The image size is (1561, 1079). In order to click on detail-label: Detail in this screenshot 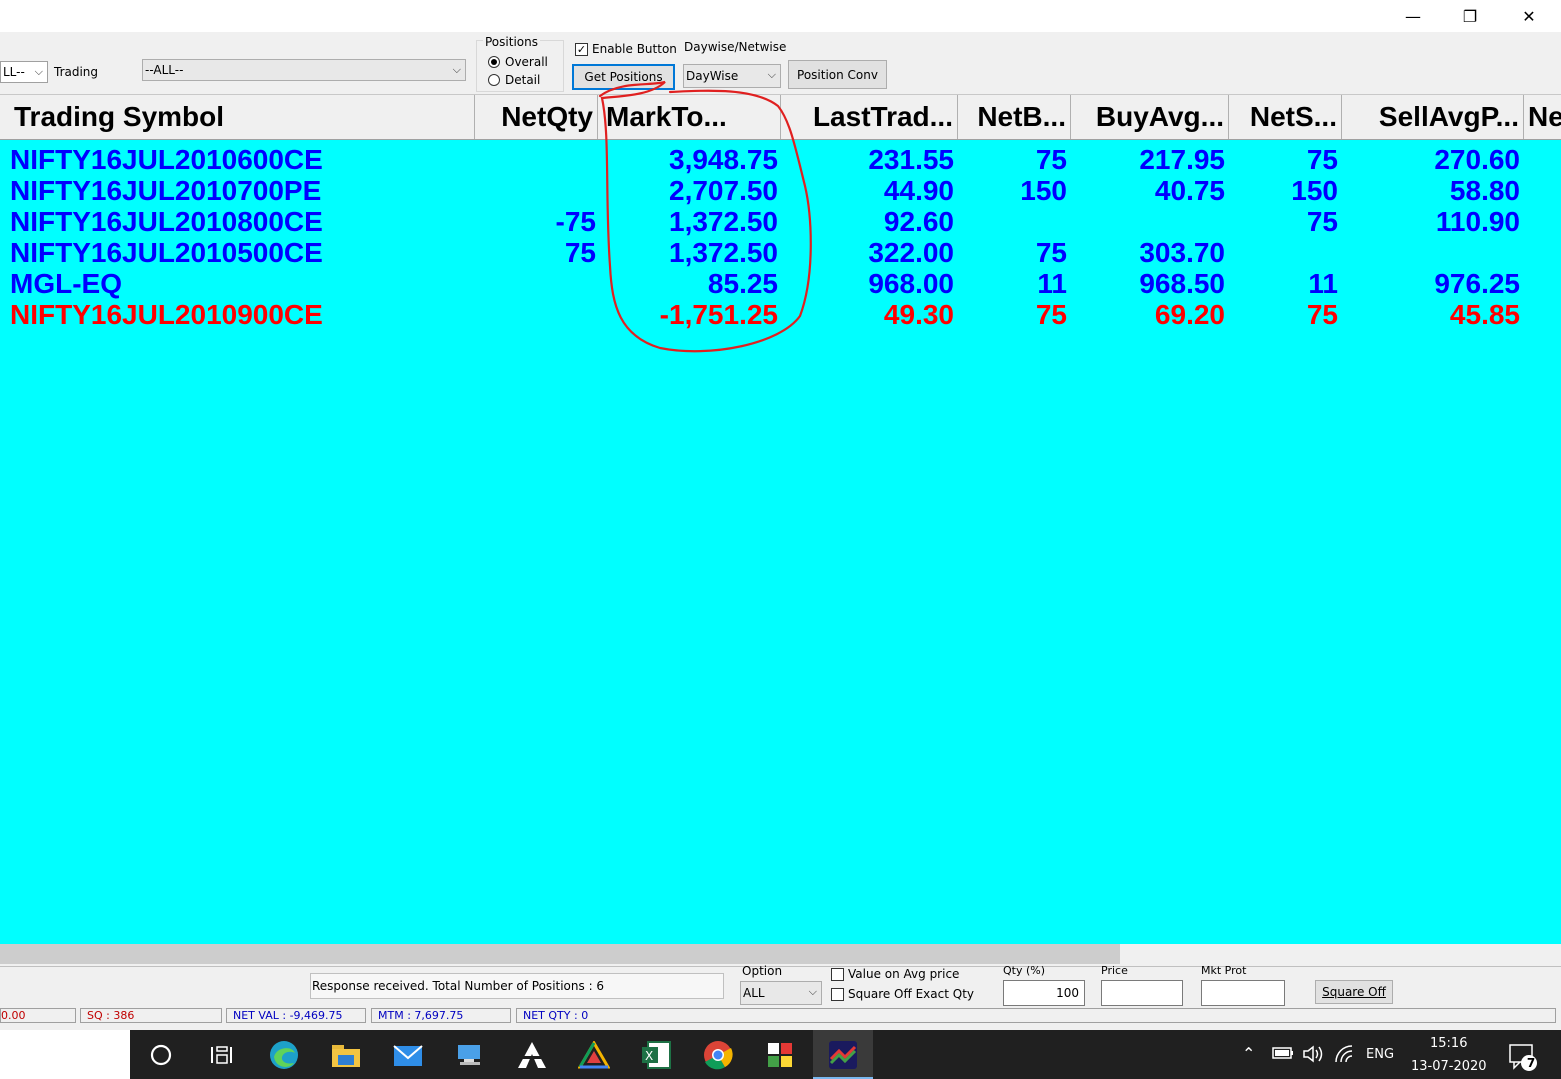, I will do `click(523, 80)`.